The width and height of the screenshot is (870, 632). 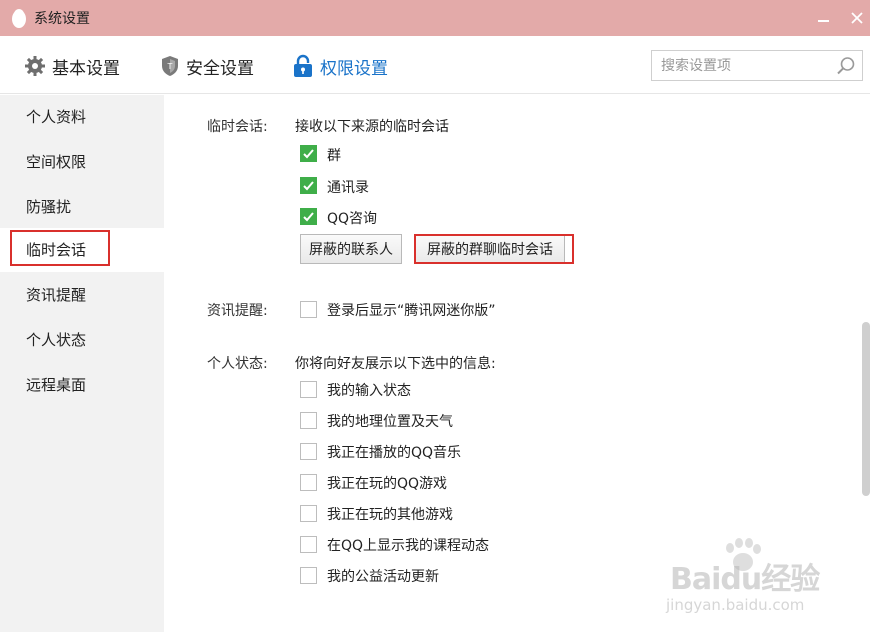 I want to click on tab-permission-settings: 权限设置, so click(x=340, y=66).